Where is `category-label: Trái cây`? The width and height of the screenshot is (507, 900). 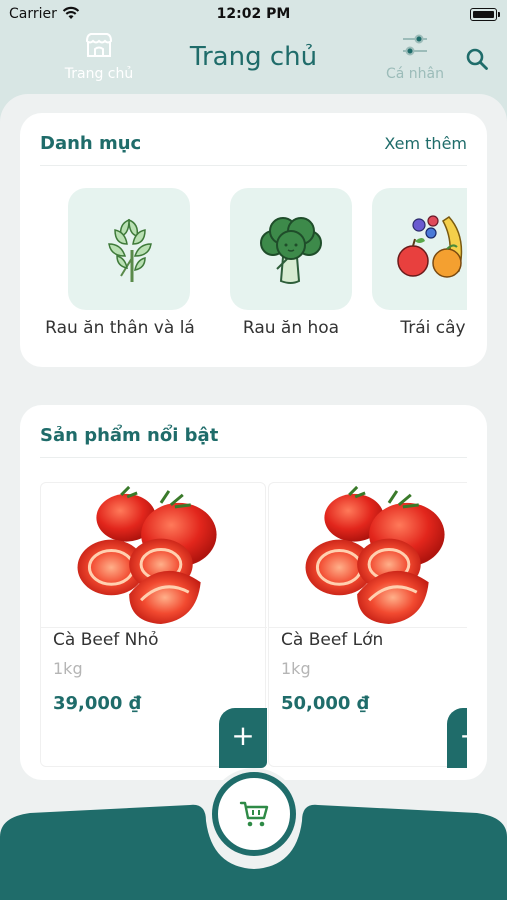
category-label: Trái cây is located at coordinates (433, 328).